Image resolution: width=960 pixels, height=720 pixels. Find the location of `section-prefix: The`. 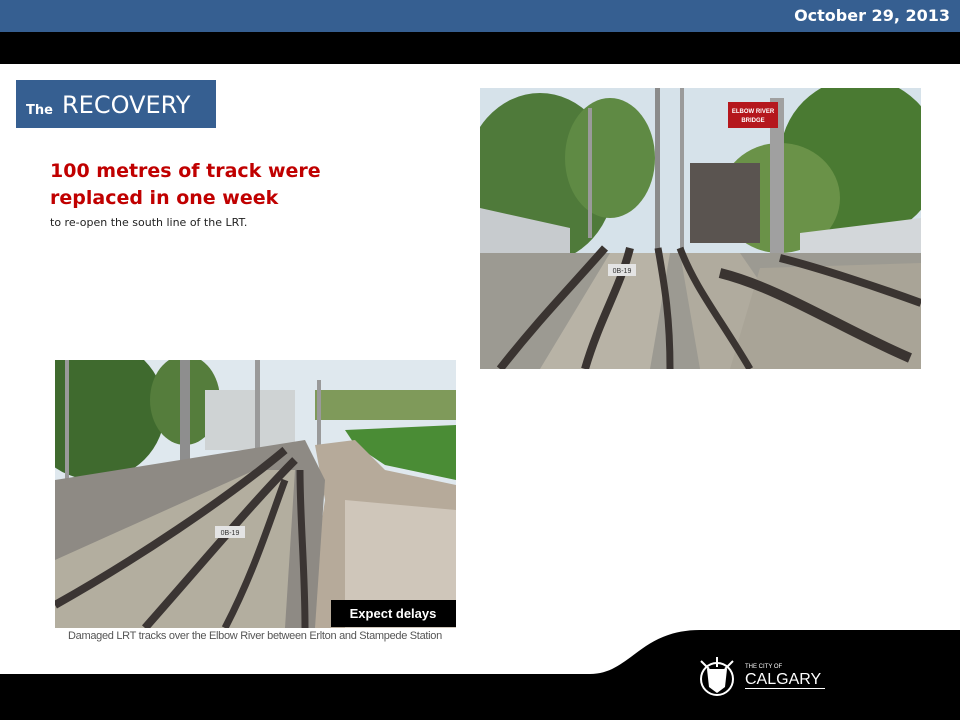

section-prefix: The is located at coordinates (39, 110).